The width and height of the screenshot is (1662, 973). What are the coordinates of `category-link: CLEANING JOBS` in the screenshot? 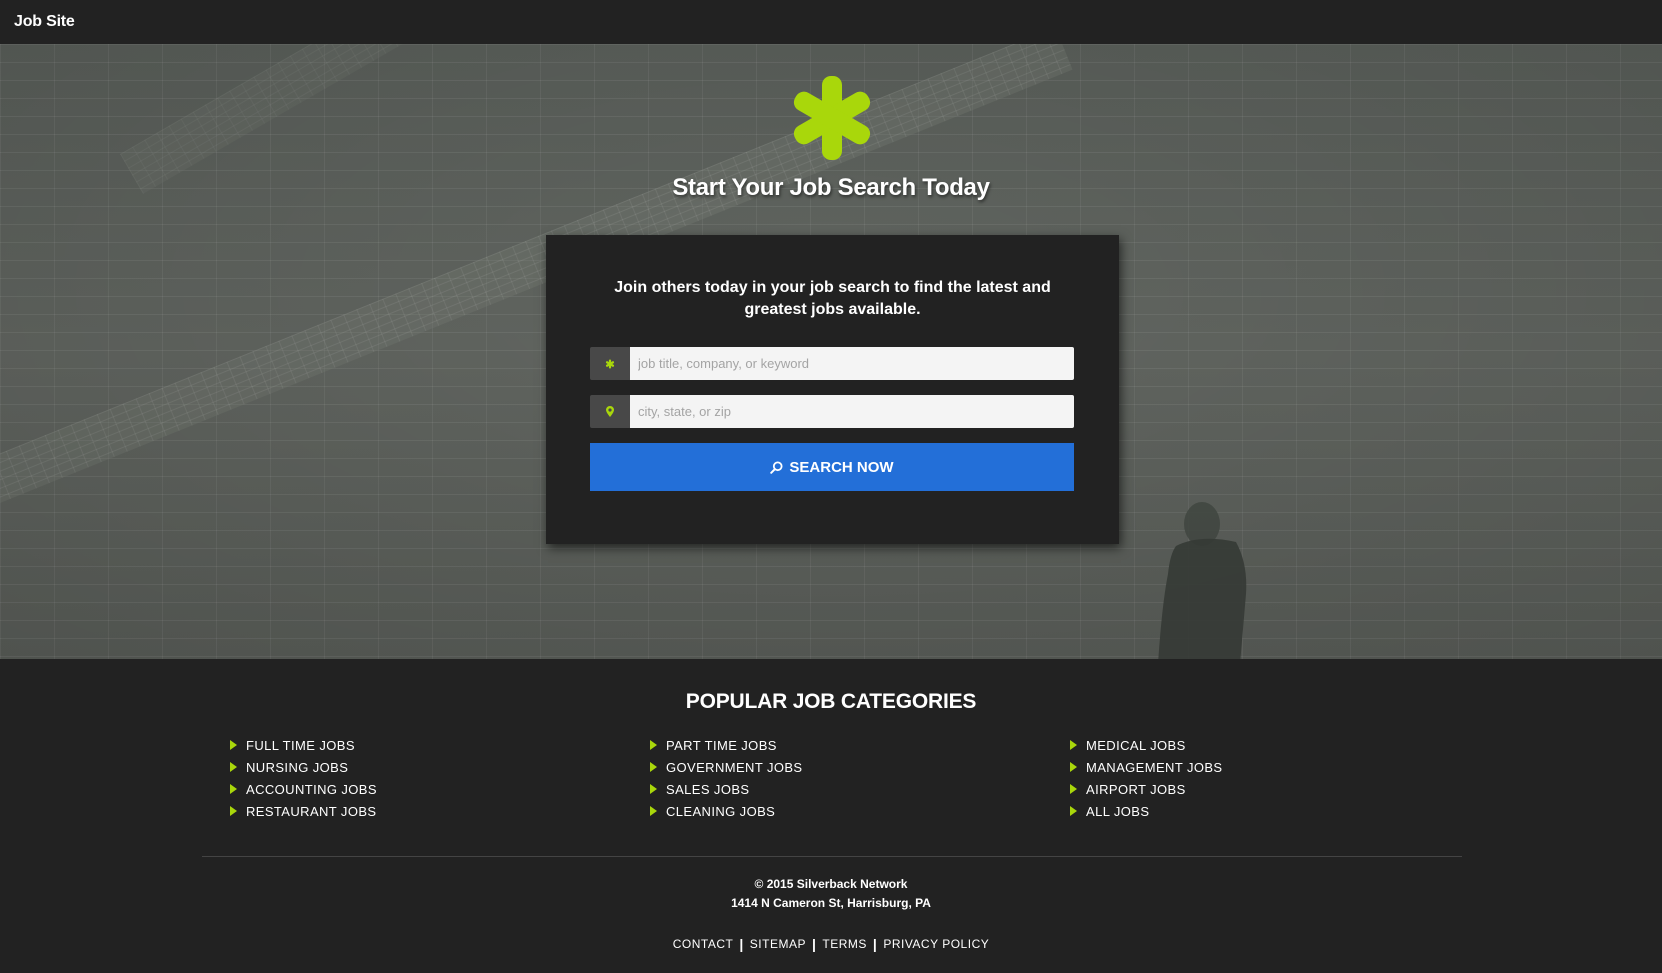 It's located at (800, 811).